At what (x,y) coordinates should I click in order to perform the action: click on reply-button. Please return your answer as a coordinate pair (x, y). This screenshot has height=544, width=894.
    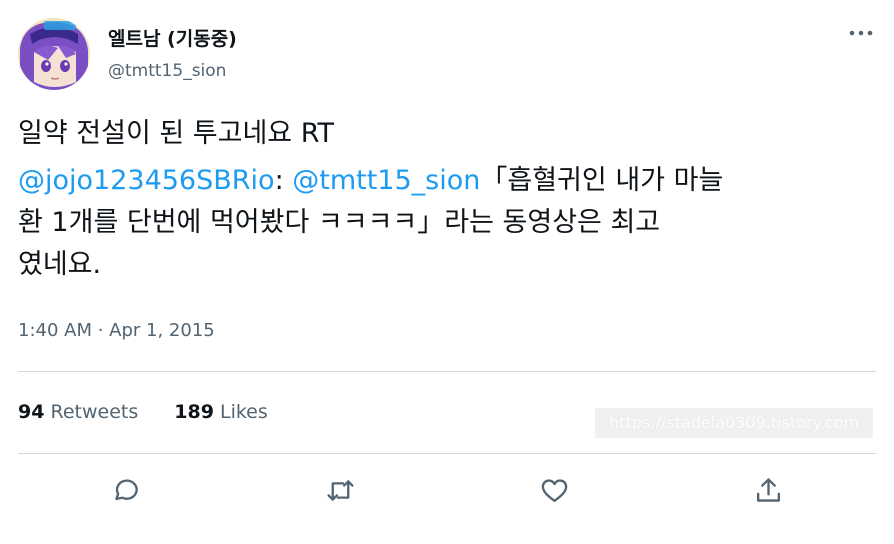
    Looking at the image, I should click on (125, 490).